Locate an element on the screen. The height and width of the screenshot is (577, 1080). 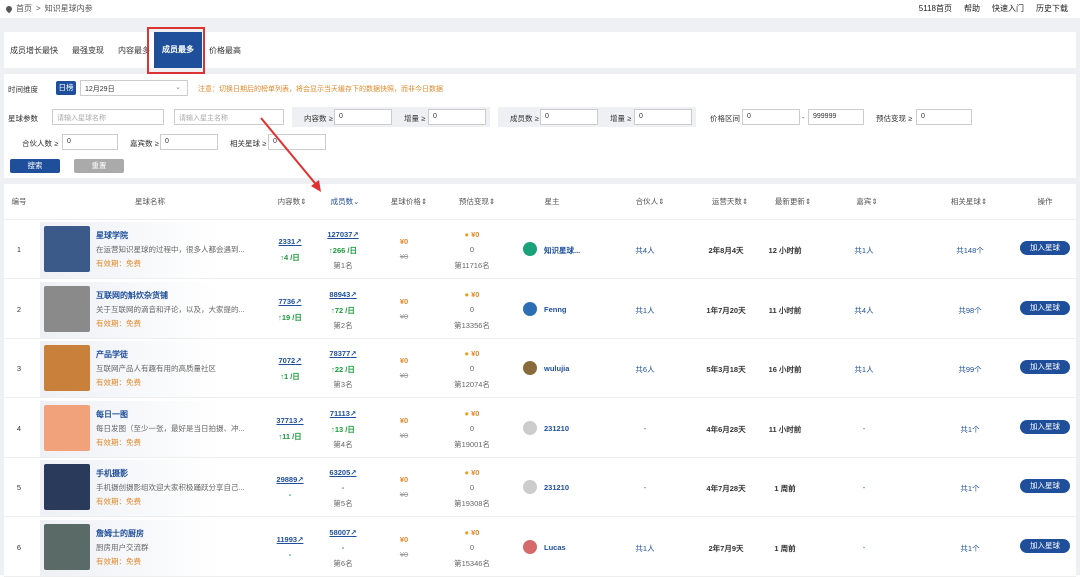
tab-best-monetization: 最强变现 is located at coordinates (88, 50).